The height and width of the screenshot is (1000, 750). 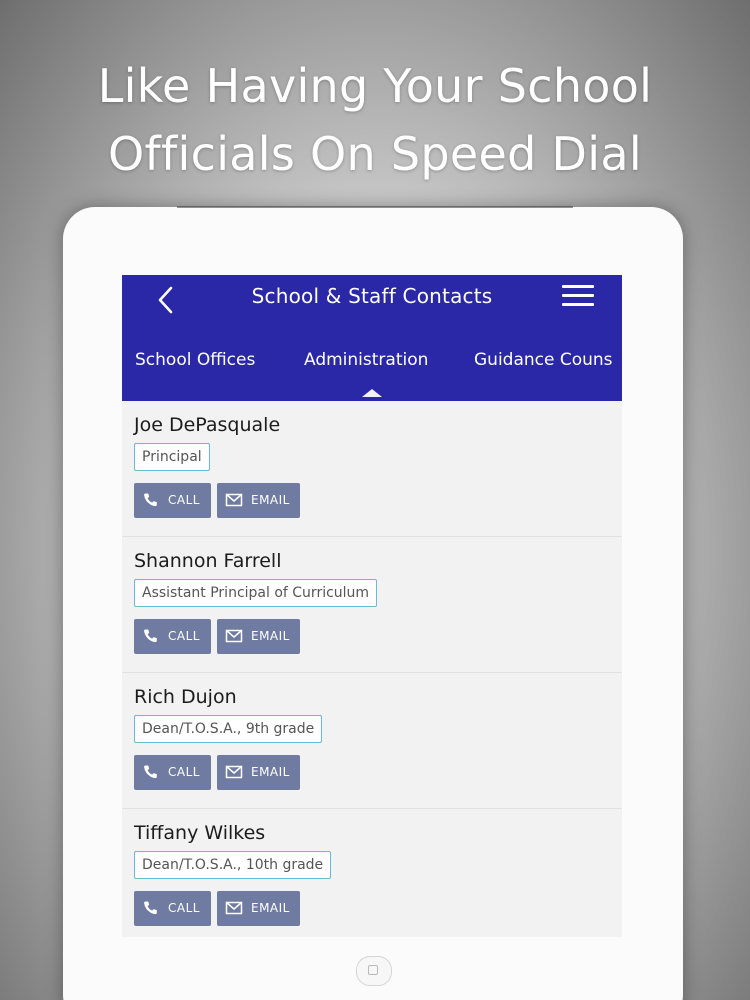 What do you see at coordinates (207, 425) in the screenshot?
I see `contact-name: Joe DePasquale` at bounding box center [207, 425].